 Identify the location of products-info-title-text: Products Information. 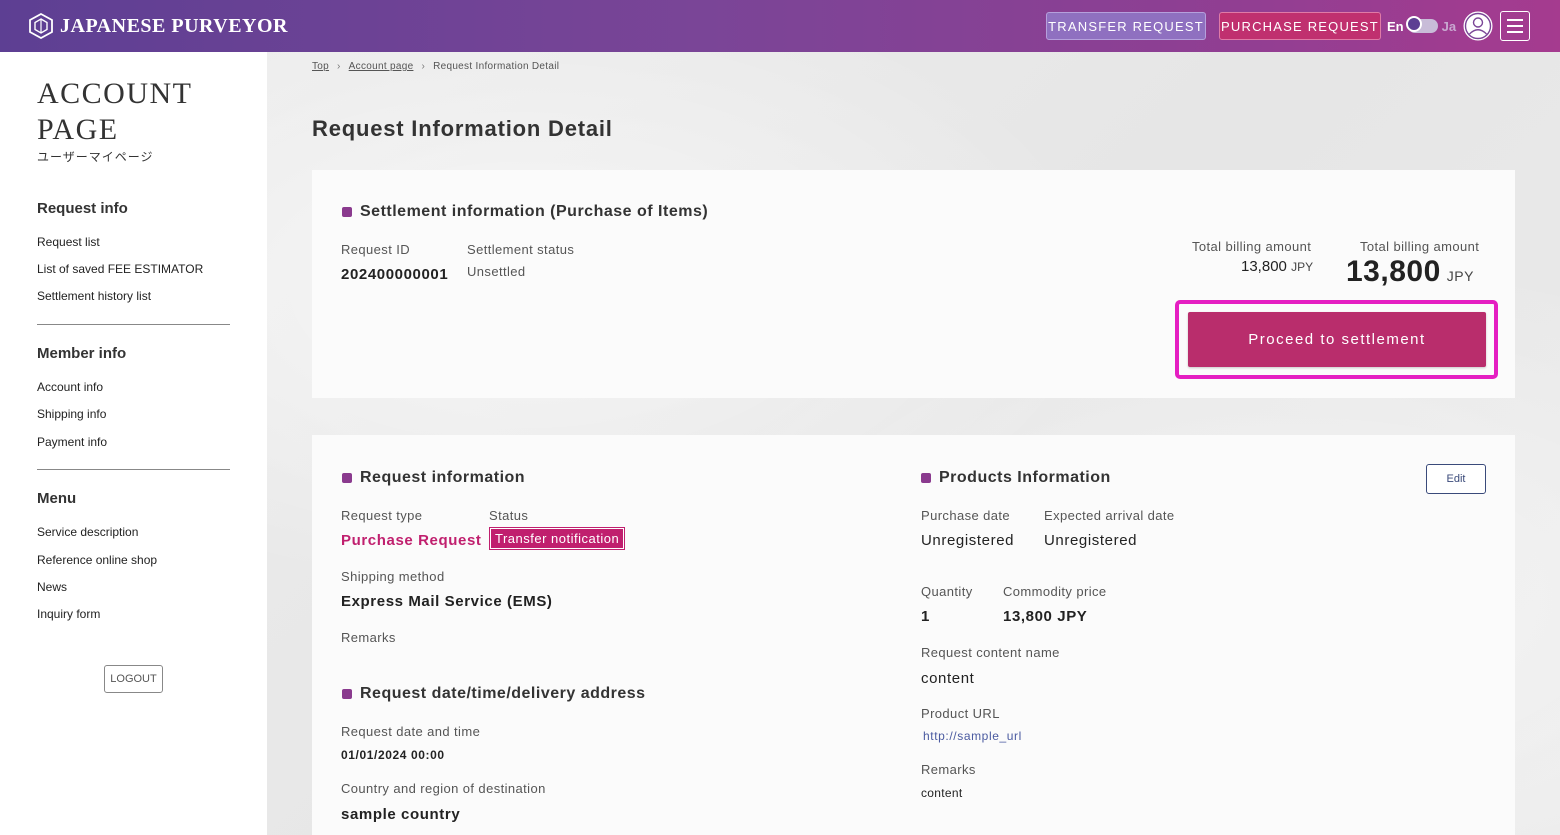
(1025, 477).